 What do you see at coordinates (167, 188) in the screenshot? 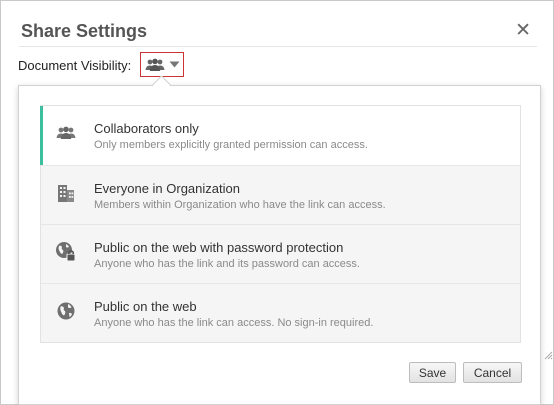
I see `option-title: Everyone in Organization` at bounding box center [167, 188].